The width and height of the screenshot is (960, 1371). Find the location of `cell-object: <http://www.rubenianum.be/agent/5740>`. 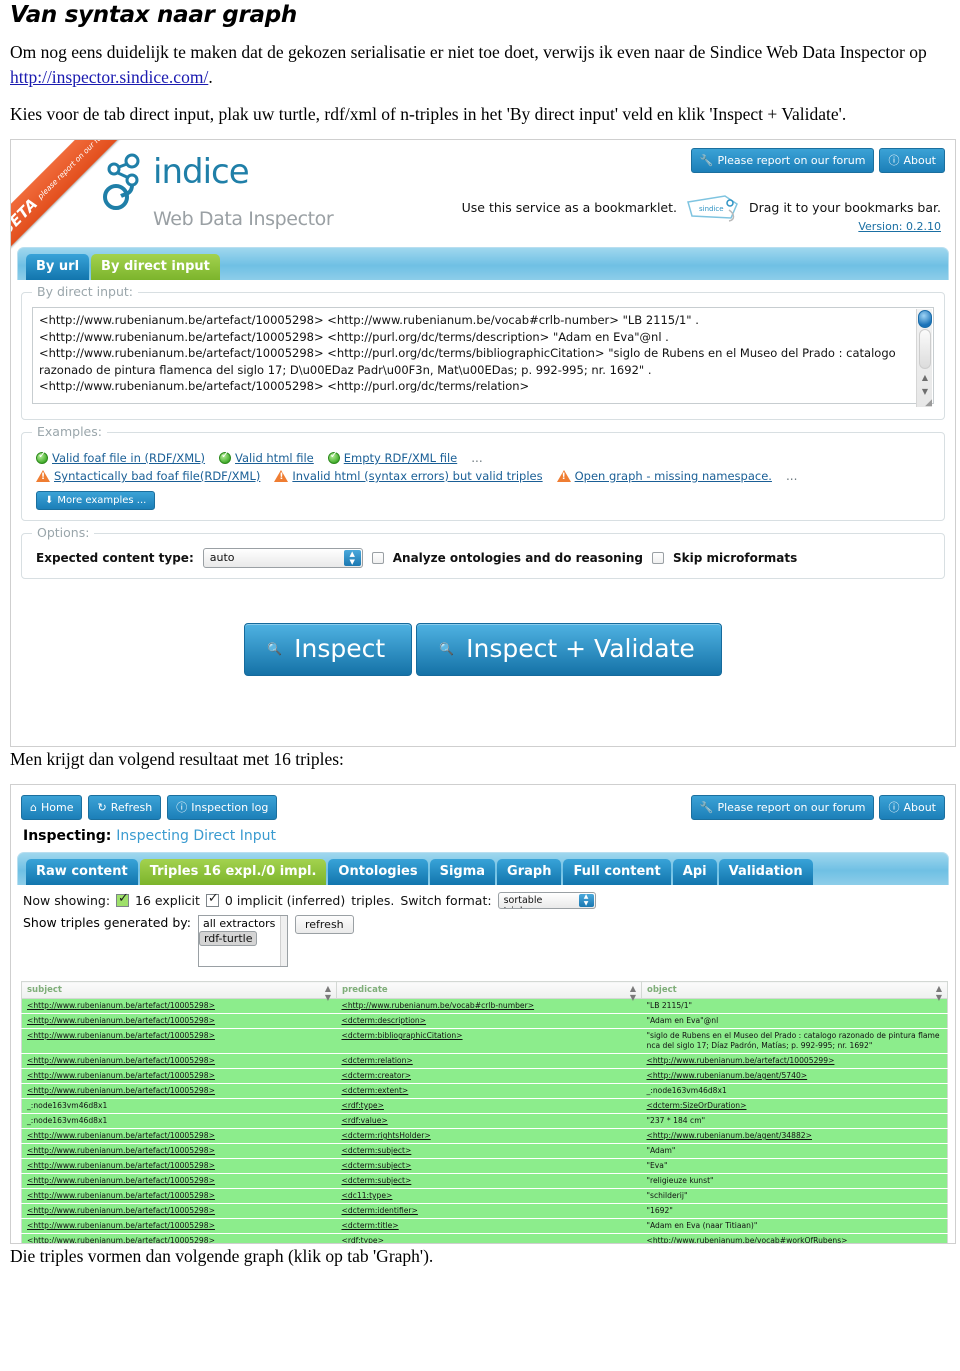

cell-object: <http://www.rubenianum.be/agent/5740> is located at coordinates (794, 1076).